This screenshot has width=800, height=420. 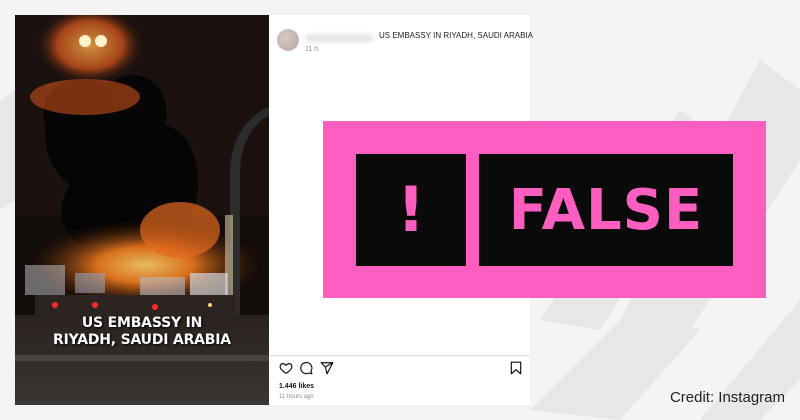 What do you see at coordinates (339, 38) in the screenshot?
I see `username-redacted` at bounding box center [339, 38].